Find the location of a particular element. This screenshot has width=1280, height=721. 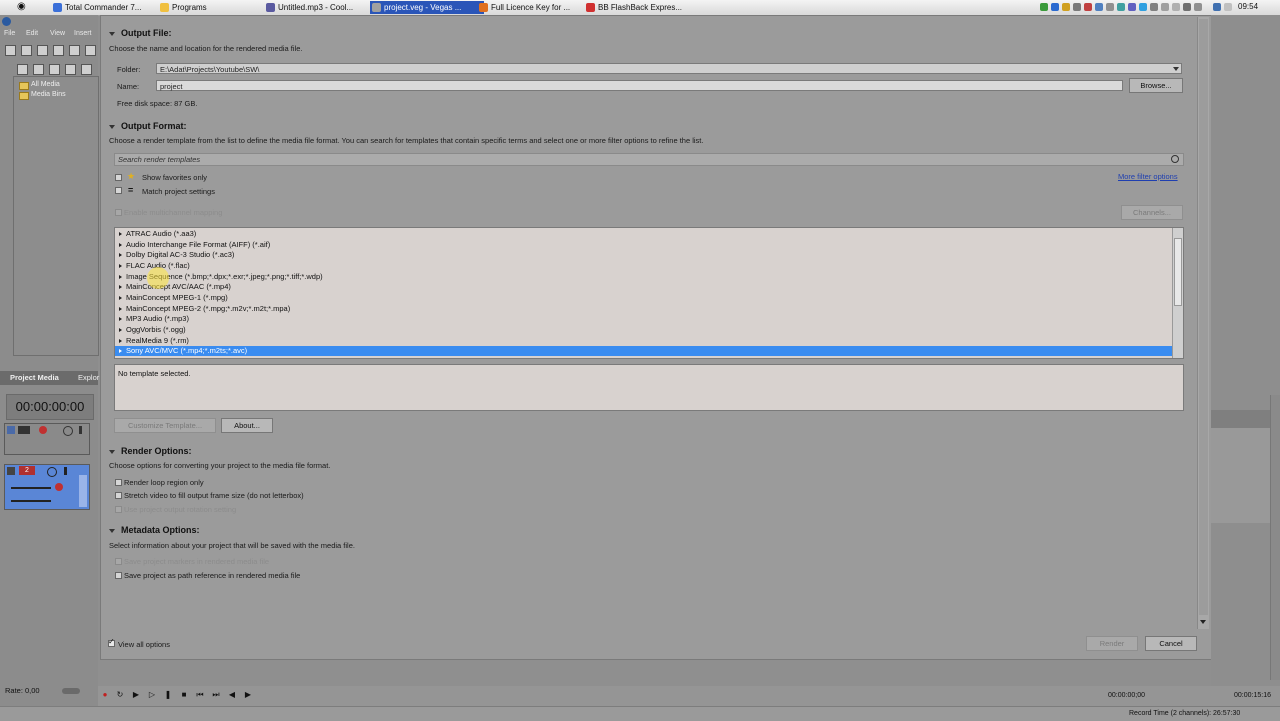

menu-file: File is located at coordinates (9, 33).